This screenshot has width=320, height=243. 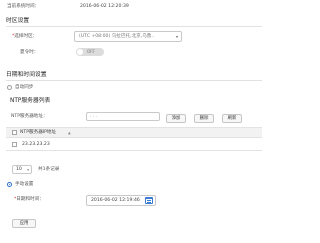 What do you see at coordinates (9, 87) in the screenshot?
I see `auto-sync-radio` at bounding box center [9, 87].